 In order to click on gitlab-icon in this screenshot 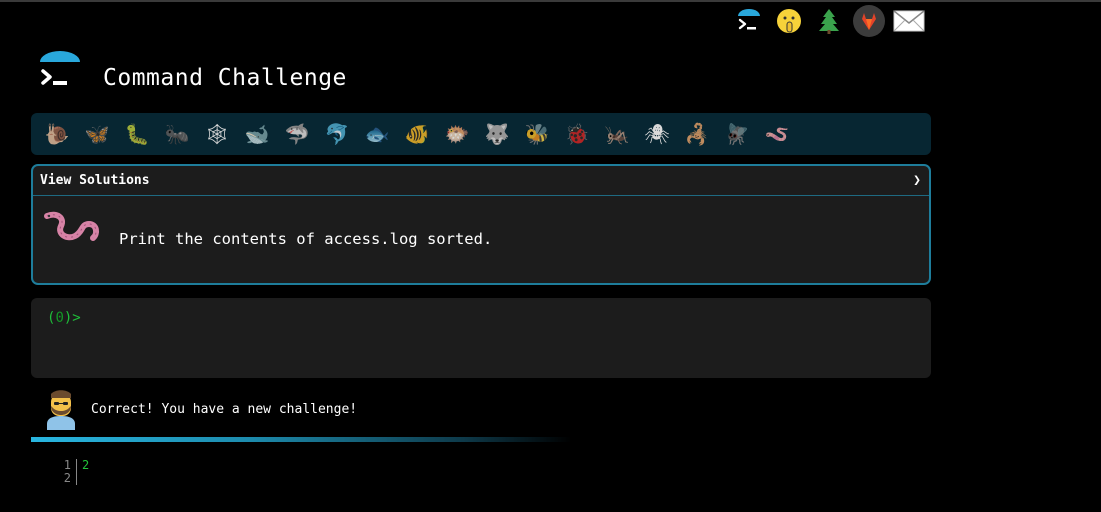, I will do `click(869, 21)`.